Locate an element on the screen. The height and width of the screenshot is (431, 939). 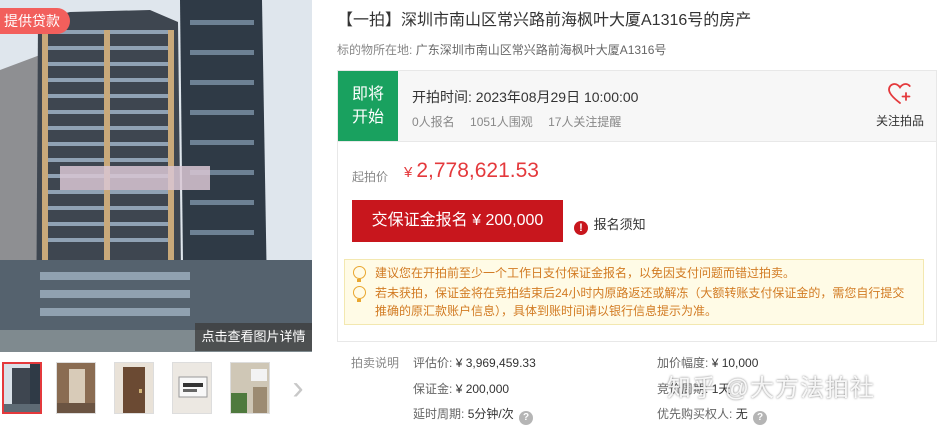
location-value: 广东深圳市南山区常兴路前海枫叶大厦A1316号 is located at coordinates (541, 50).